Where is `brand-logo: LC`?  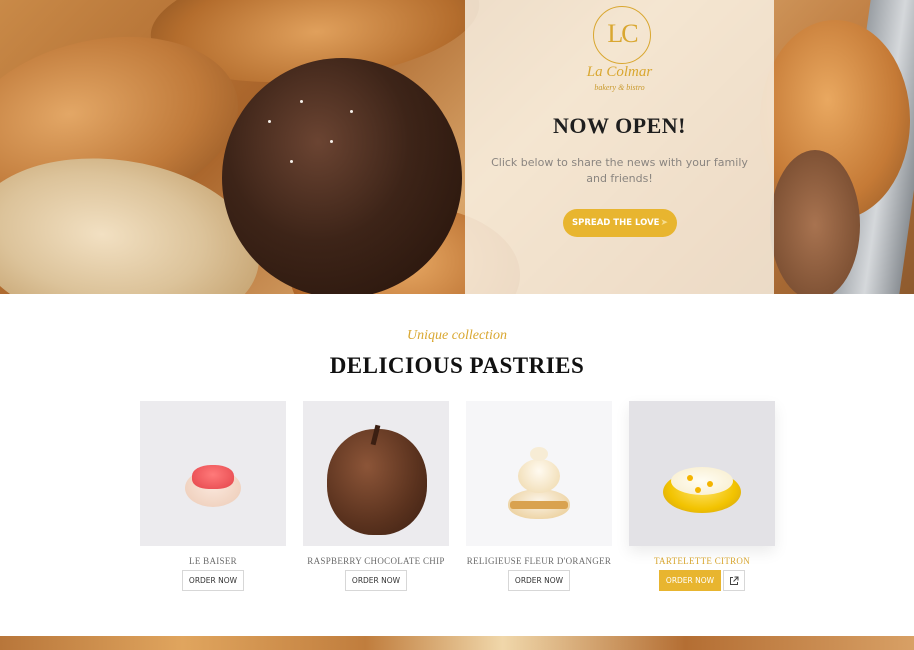 brand-logo: LC is located at coordinates (622, 35).